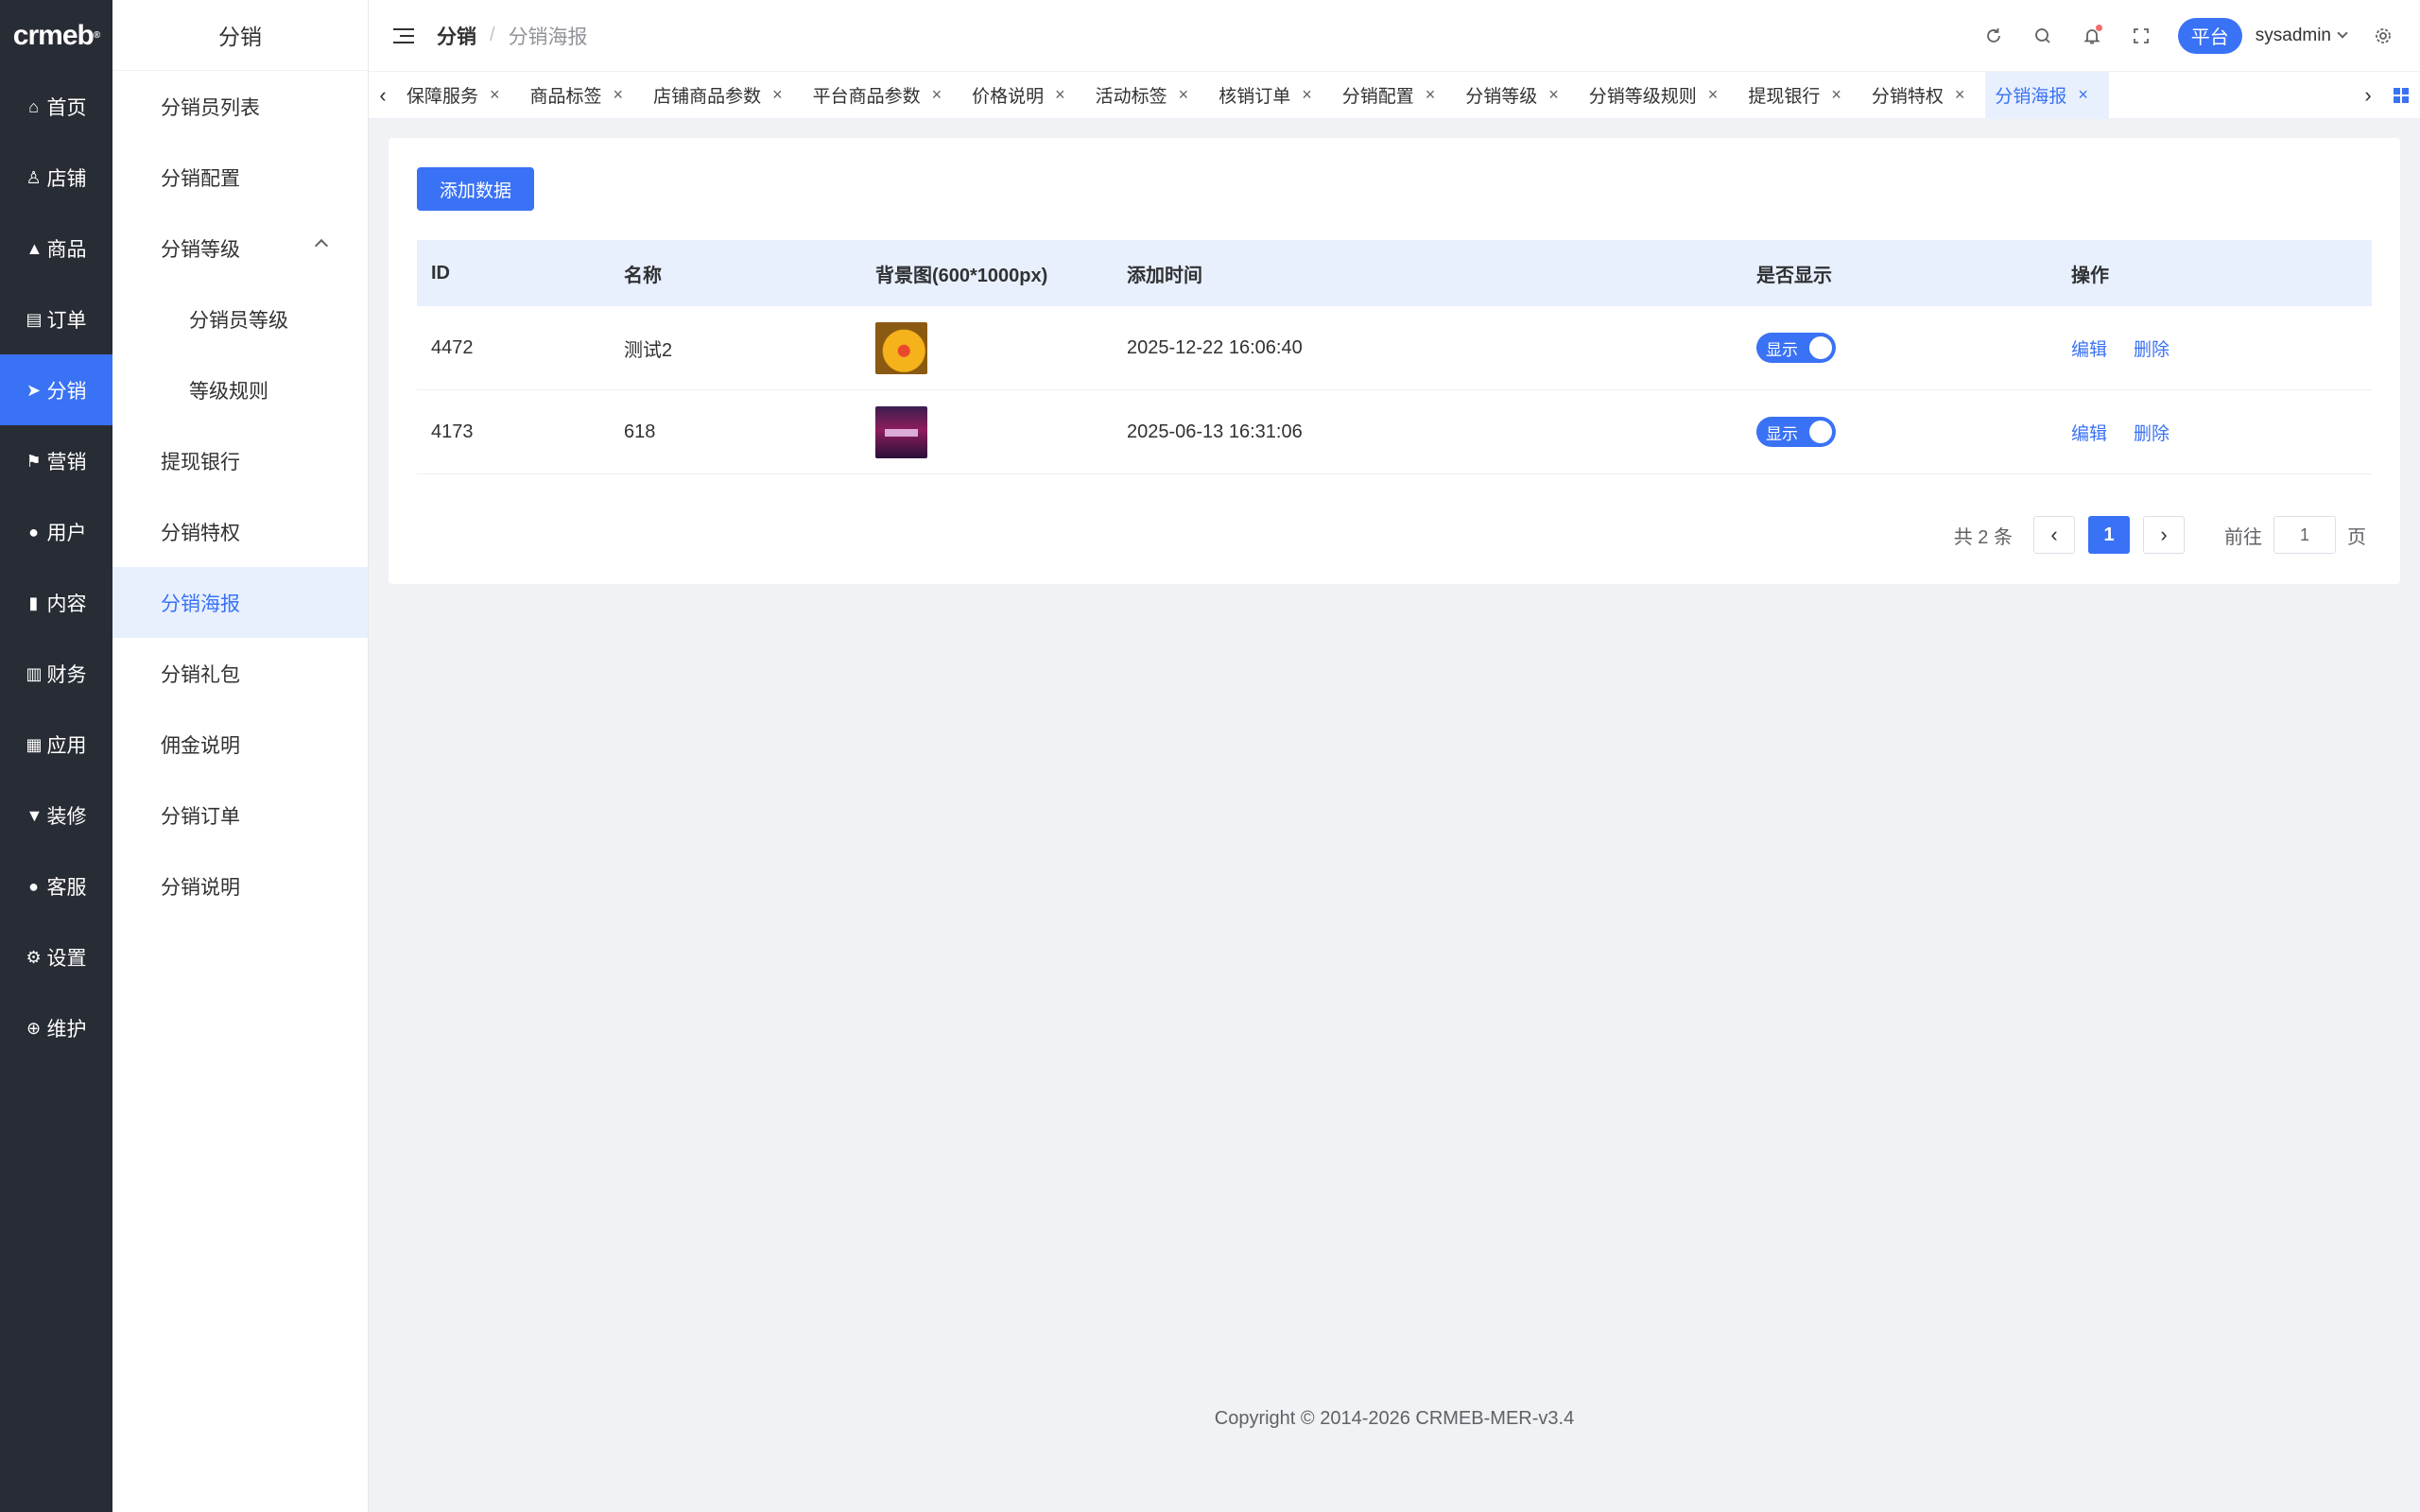  What do you see at coordinates (66, 391) in the screenshot?
I see `rail-item-label: 分销` at bounding box center [66, 391].